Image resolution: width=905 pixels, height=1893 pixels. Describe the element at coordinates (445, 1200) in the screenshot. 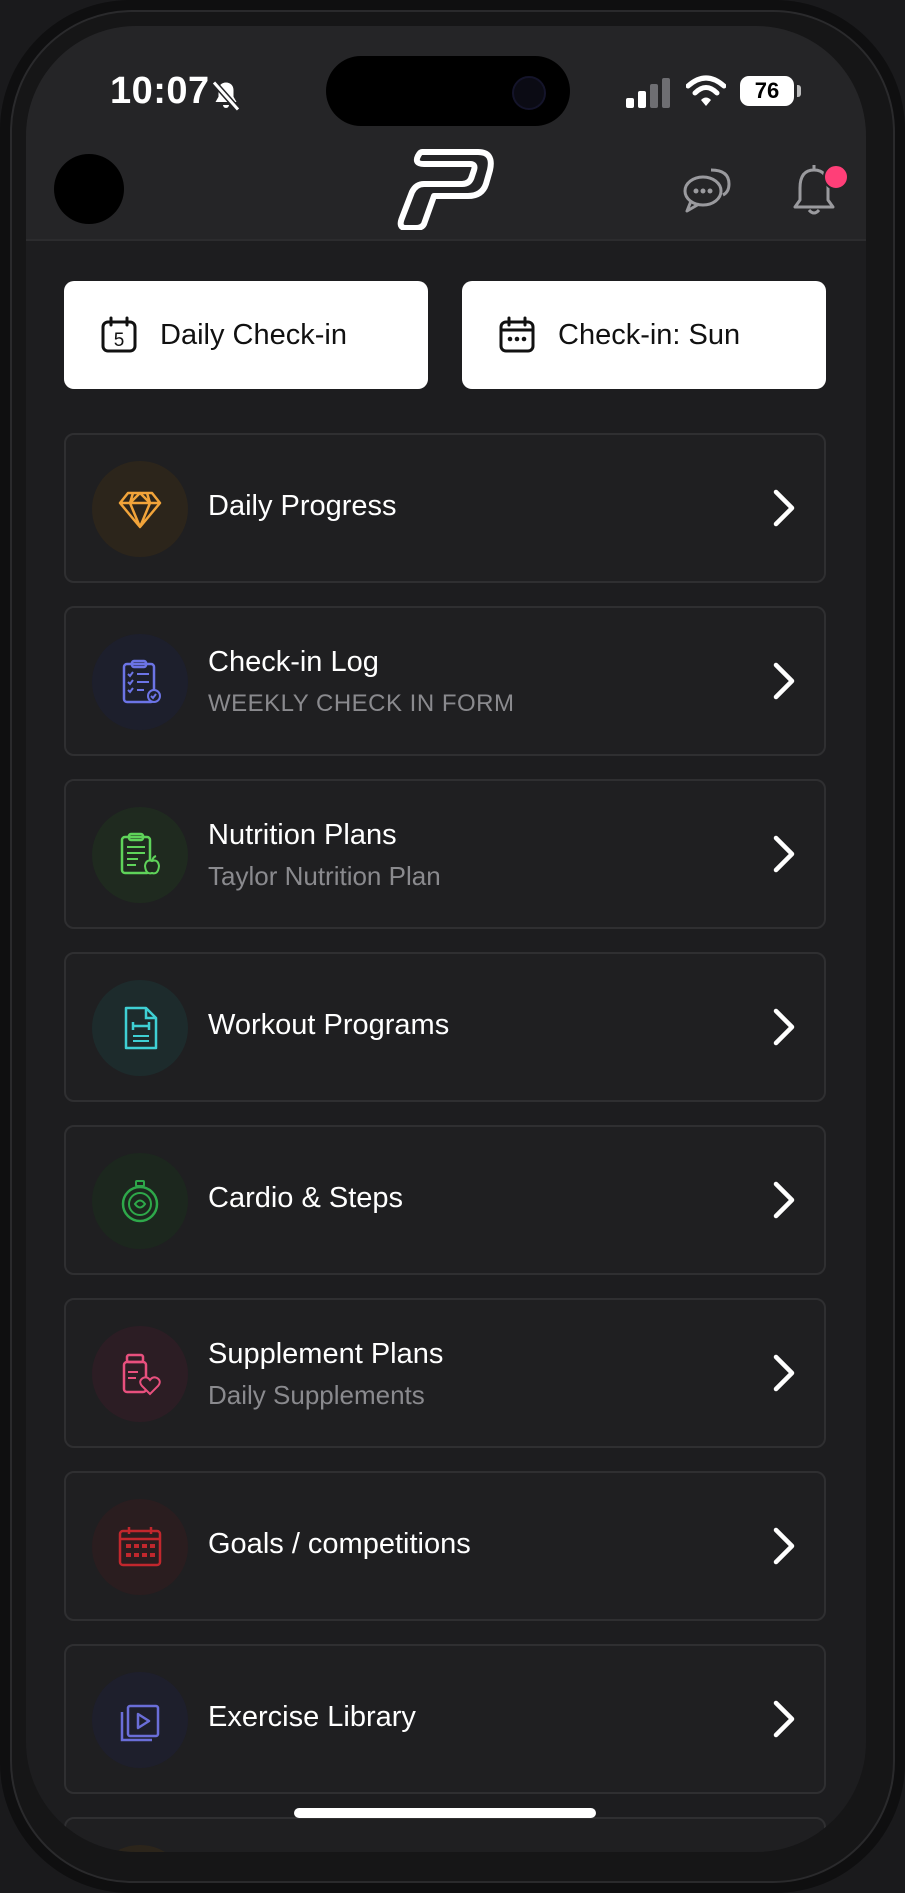

I see `menu-item-cardio-steps: Cardio & Steps` at that location.